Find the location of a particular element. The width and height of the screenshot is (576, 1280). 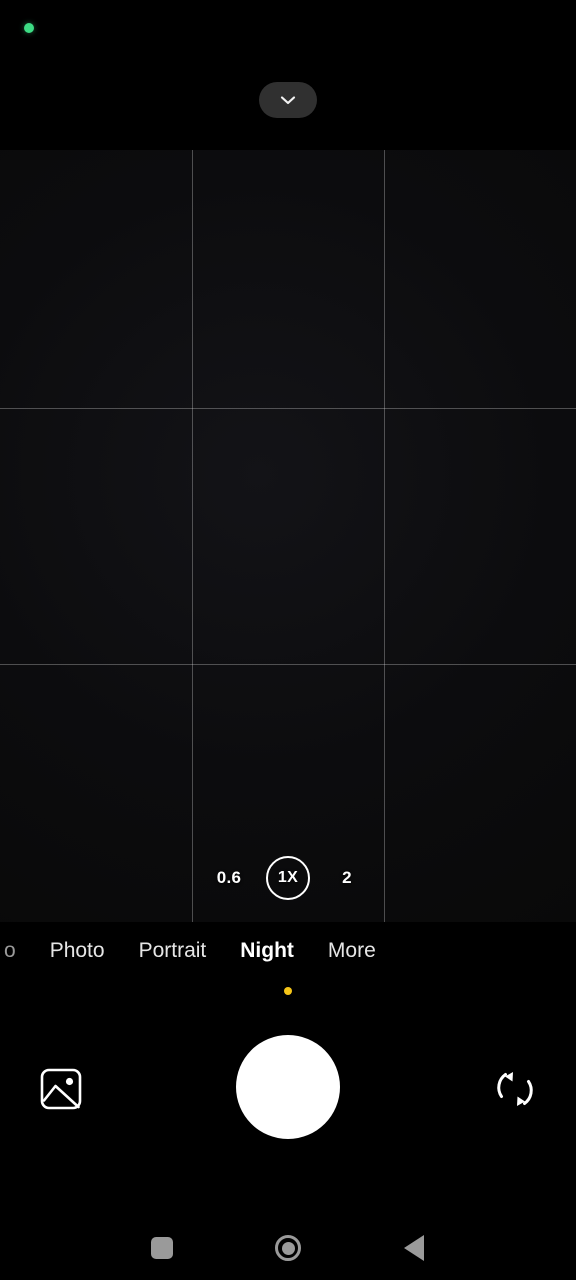

mode-item-photo: Photo is located at coordinates (77, 951).